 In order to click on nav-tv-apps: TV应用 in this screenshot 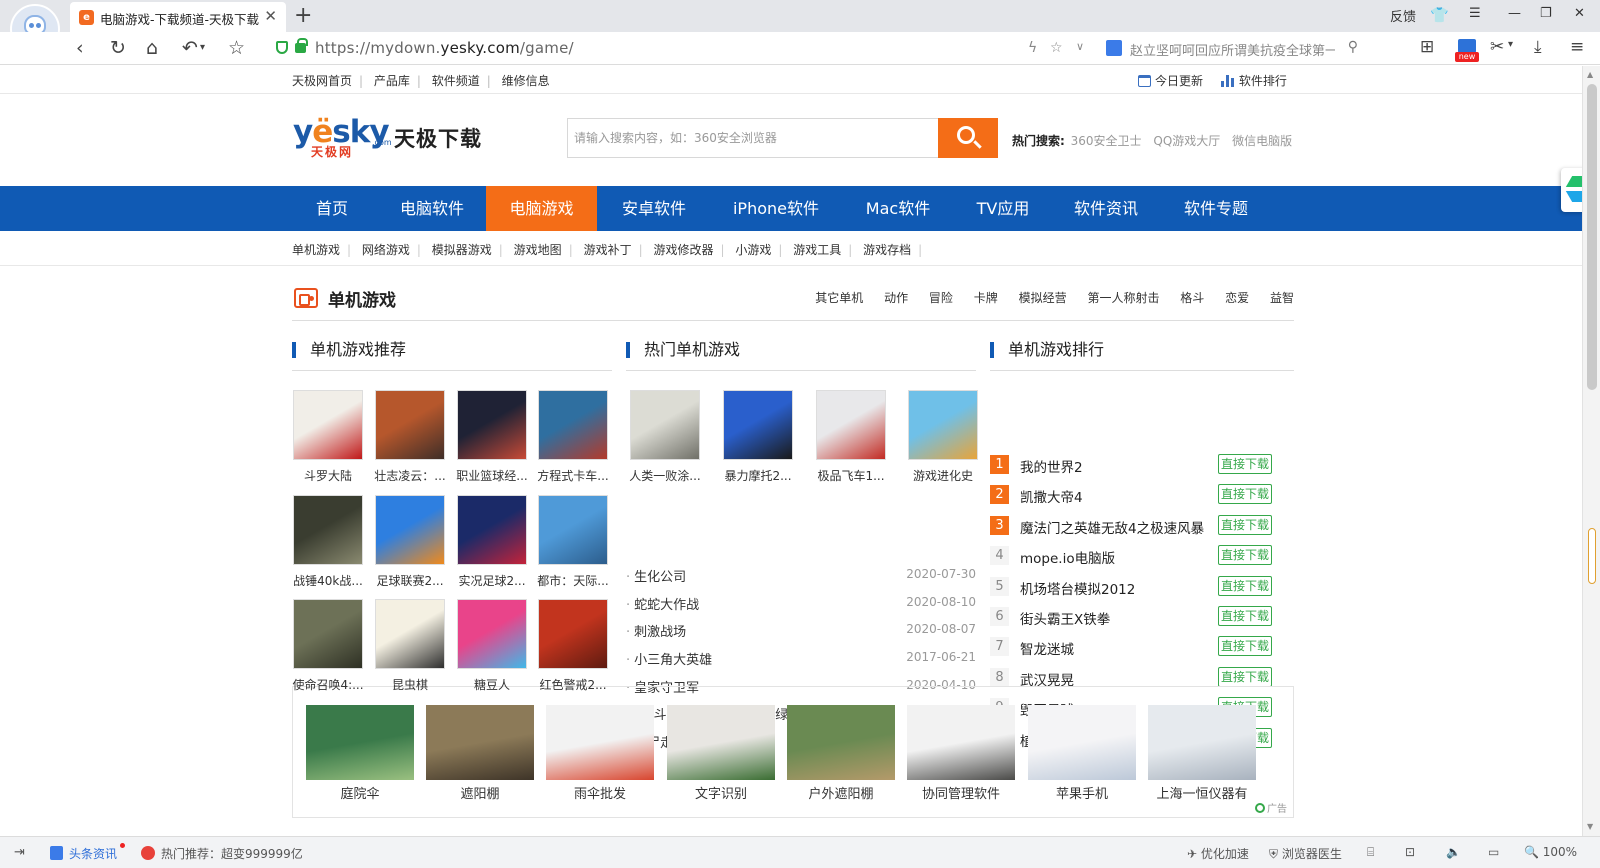, I will do `click(1003, 208)`.